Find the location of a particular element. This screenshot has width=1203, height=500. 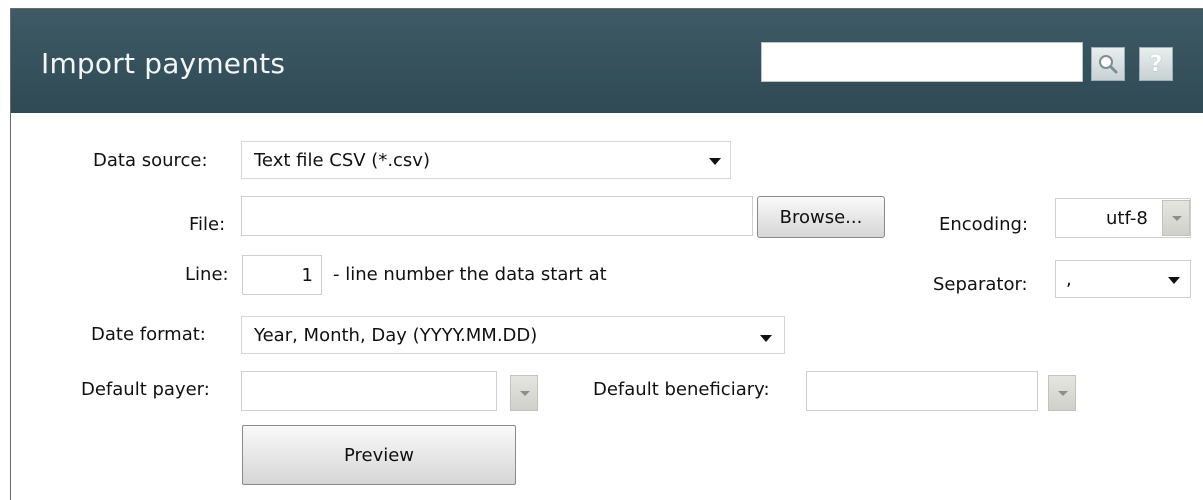

date-format-value: Year, Month, Day (YYYY.MM.DD) is located at coordinates (396, 335).